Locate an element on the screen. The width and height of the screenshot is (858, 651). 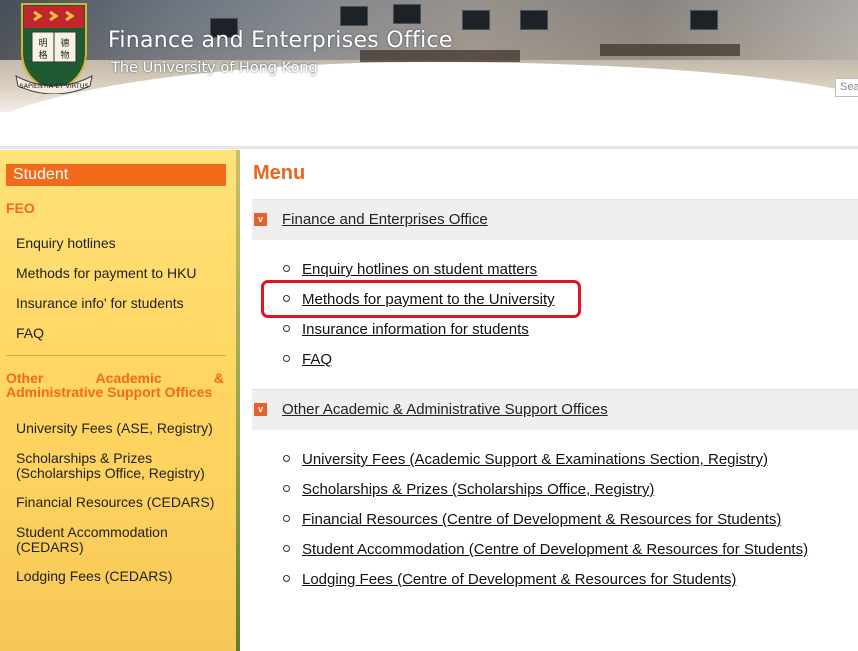
sidebar-item-faq: FAQ is located at coordinates (121, 333).